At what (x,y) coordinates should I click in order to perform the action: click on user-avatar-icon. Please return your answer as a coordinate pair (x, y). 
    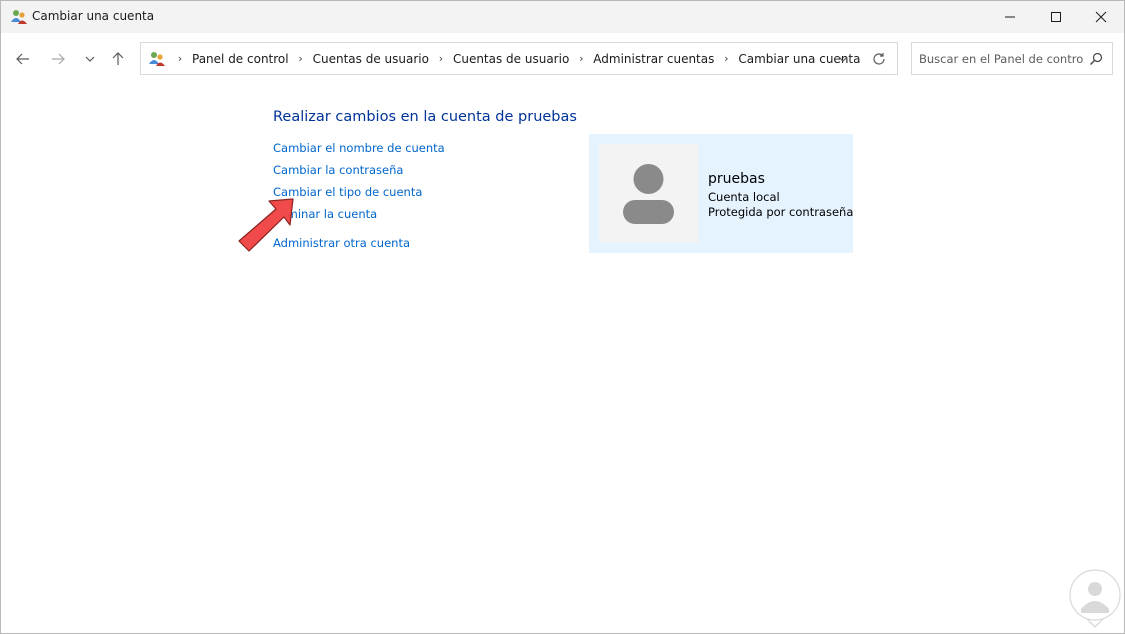
    Looking at the image, I should click on (648, 194).